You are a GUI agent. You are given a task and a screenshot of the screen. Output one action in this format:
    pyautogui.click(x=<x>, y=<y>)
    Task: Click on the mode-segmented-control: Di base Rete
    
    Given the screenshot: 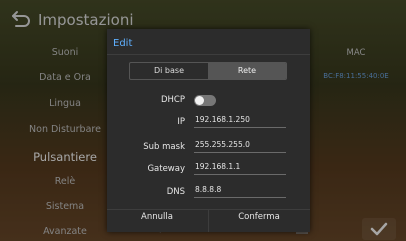 What is the action you would take?
    pyautogui.click(x=208, y=71)
    